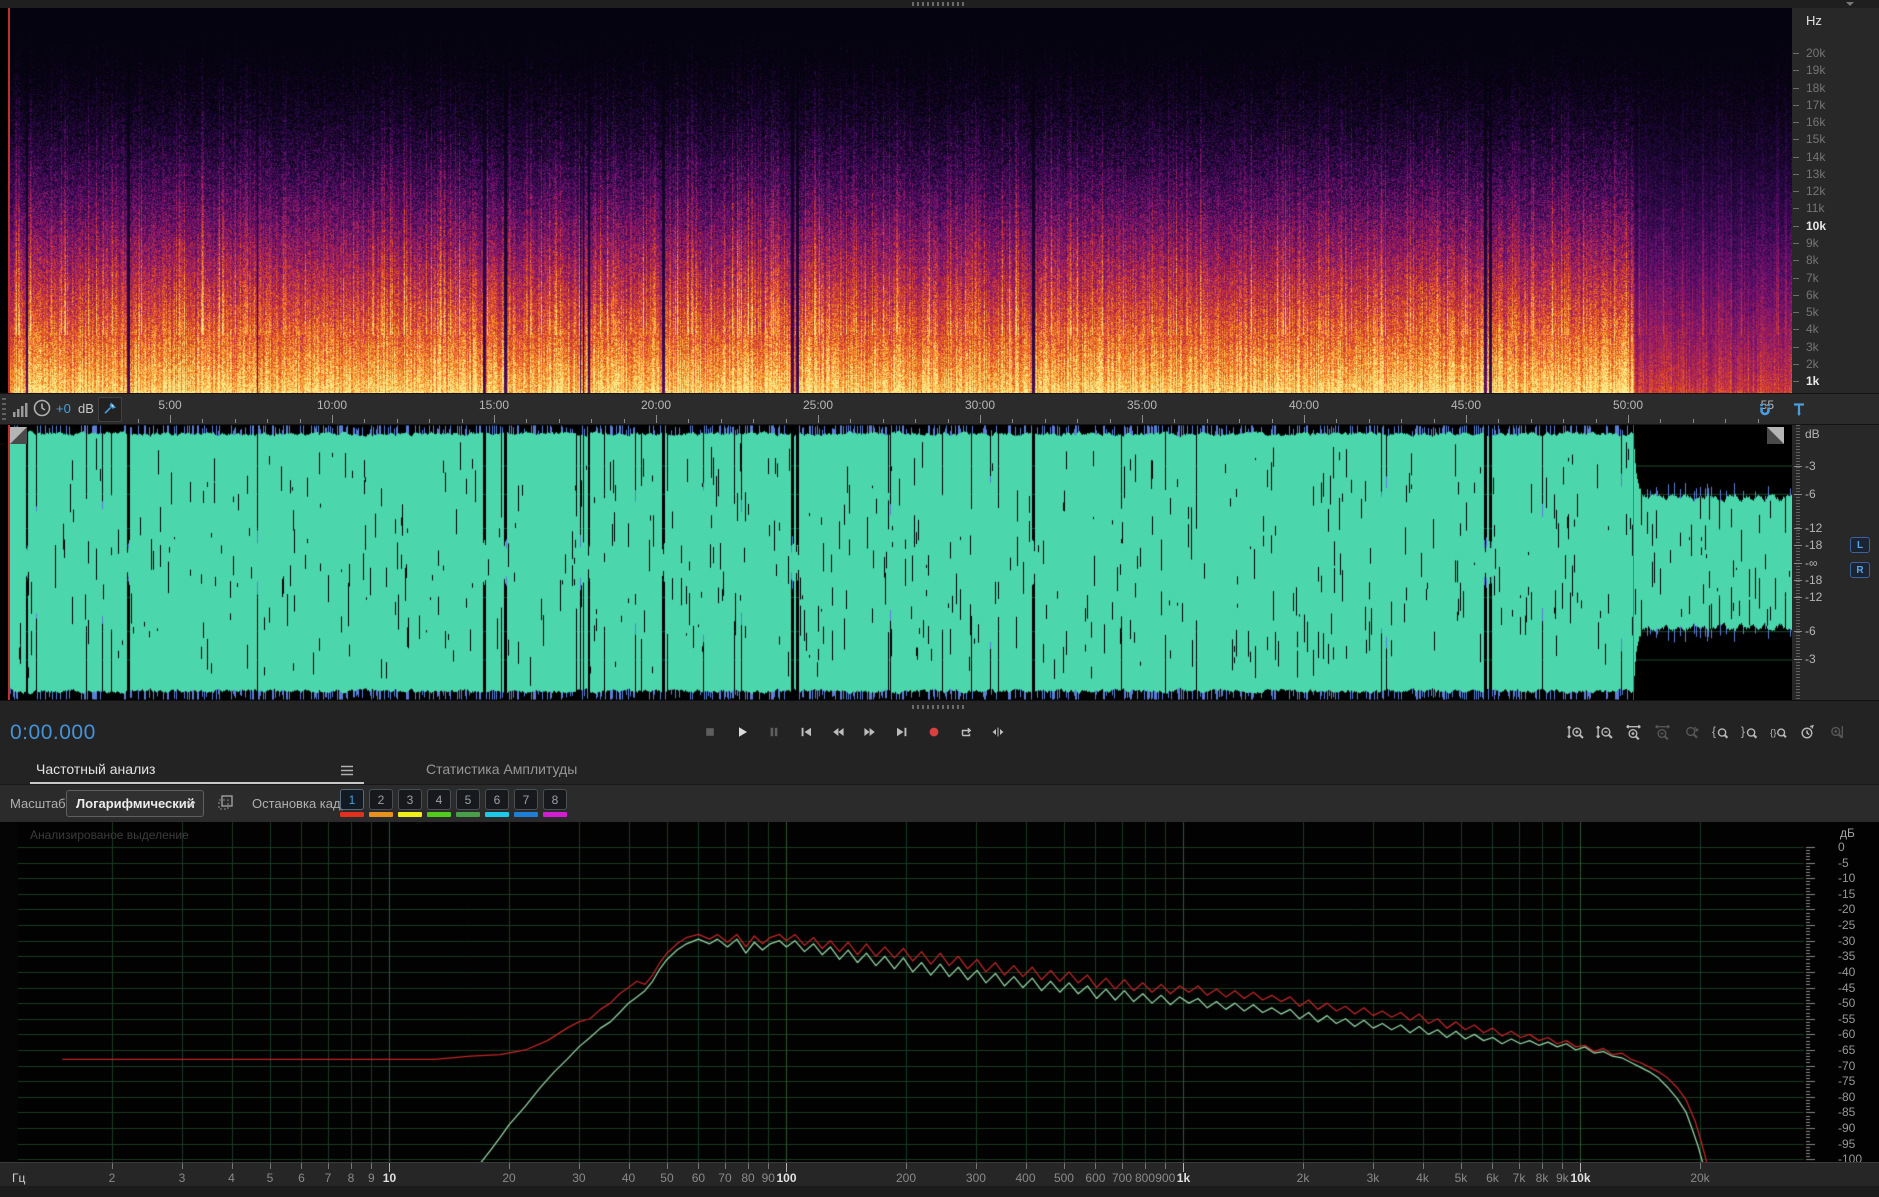 The height and width of the screenshot is (1197, 1879). Describe the element at coordinates (1775, 435) in the screenshot. I see `selection-handle-right` at that location.